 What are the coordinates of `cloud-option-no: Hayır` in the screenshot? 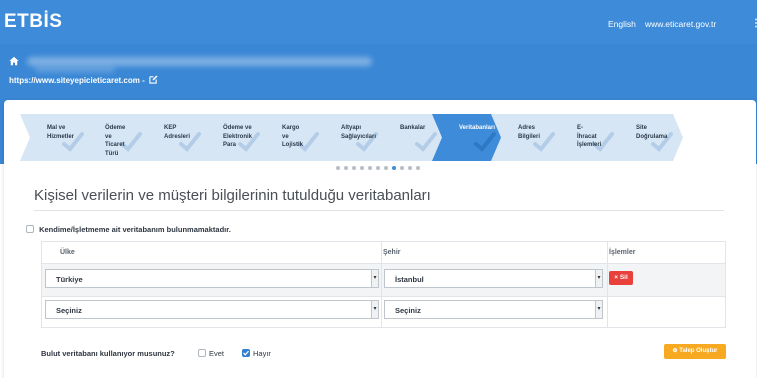 It's located at (256, 353).